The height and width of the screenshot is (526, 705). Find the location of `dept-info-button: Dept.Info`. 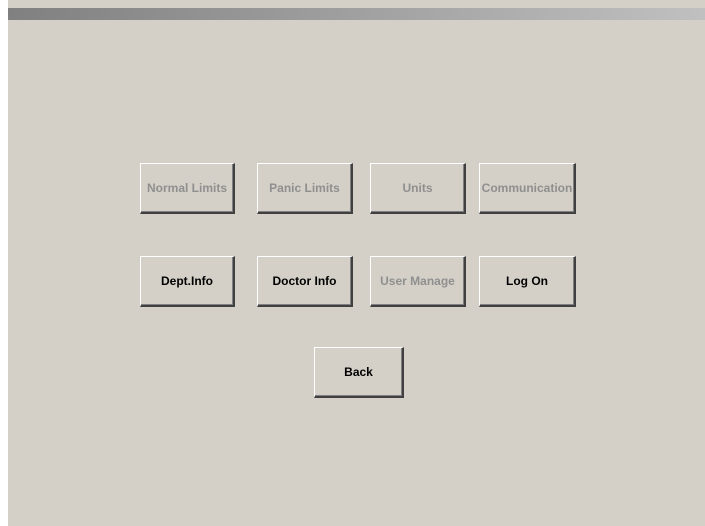

dept-info-button: Dept.Info is located at coordinates (187, 281).